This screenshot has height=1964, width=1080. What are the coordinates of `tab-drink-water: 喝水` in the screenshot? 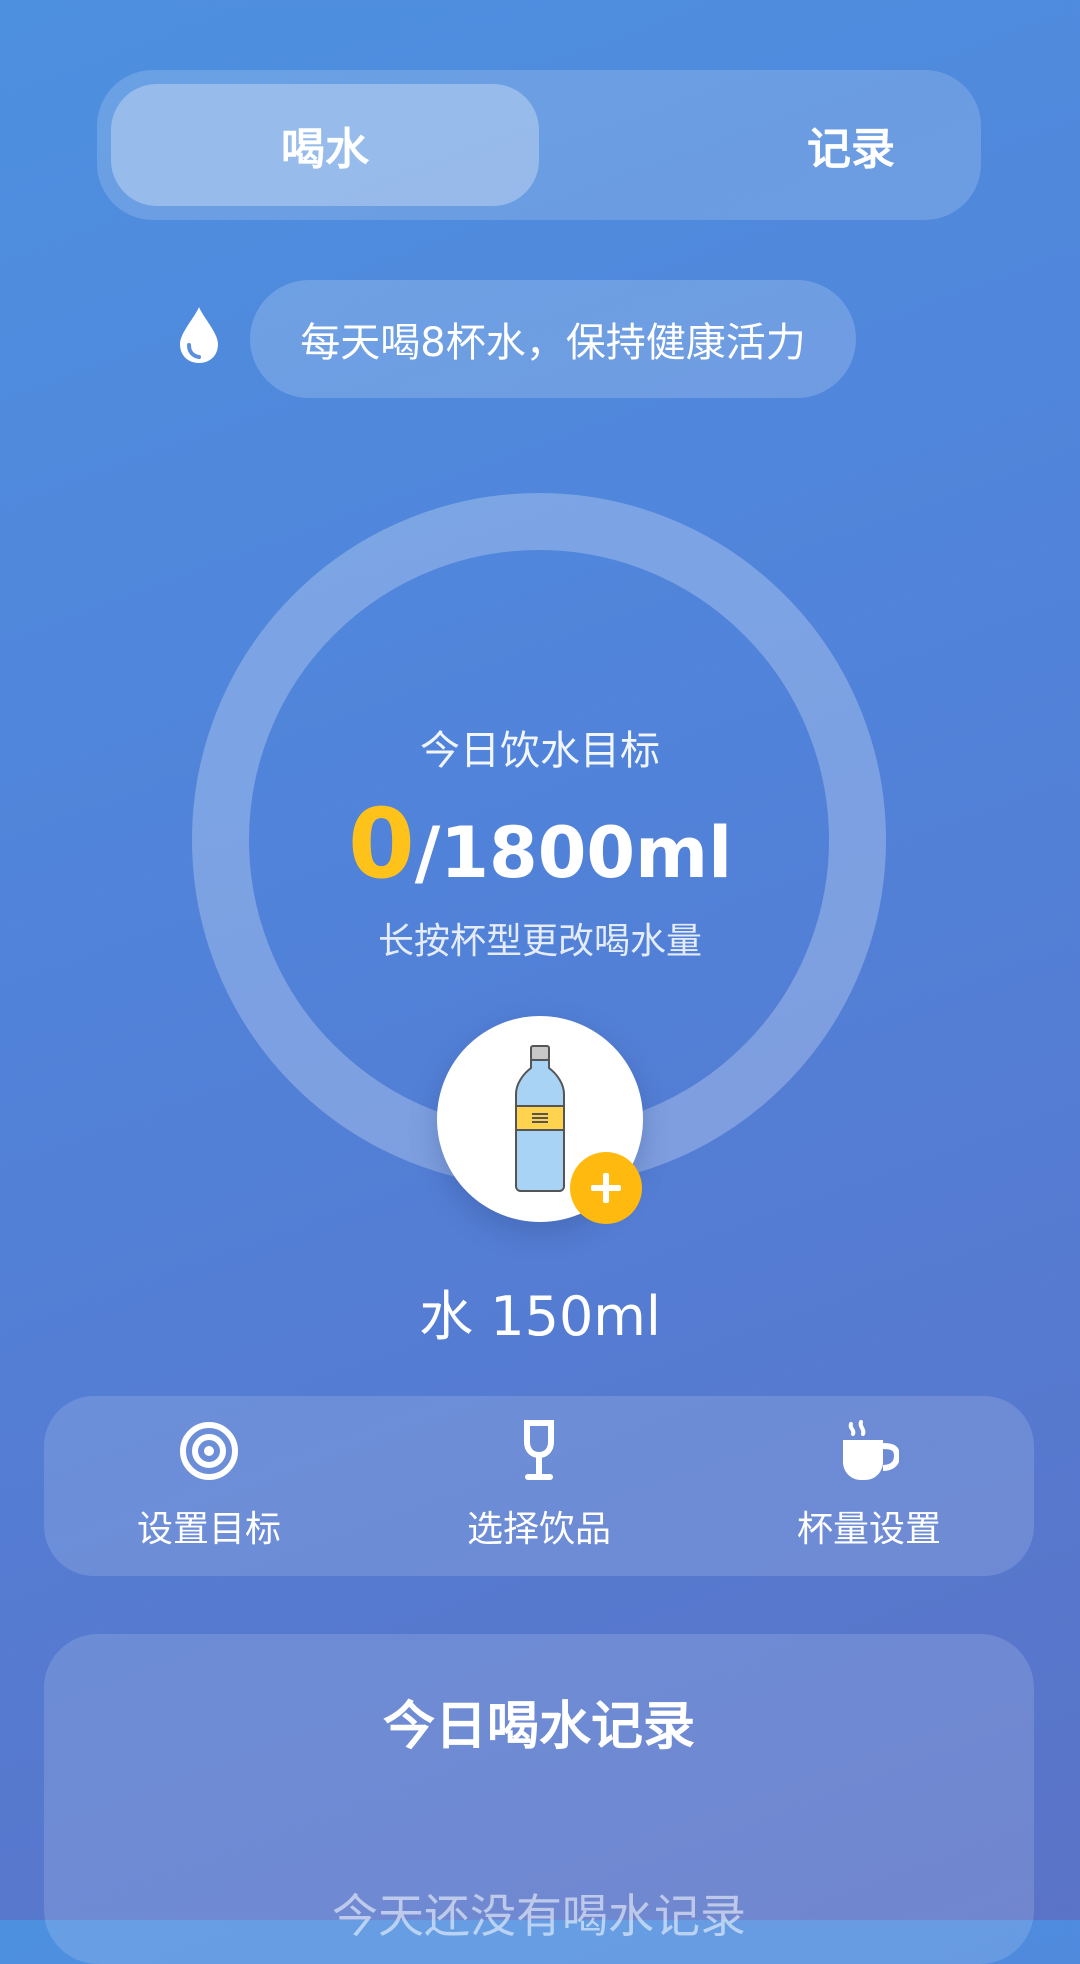 It's located at (325, 145).